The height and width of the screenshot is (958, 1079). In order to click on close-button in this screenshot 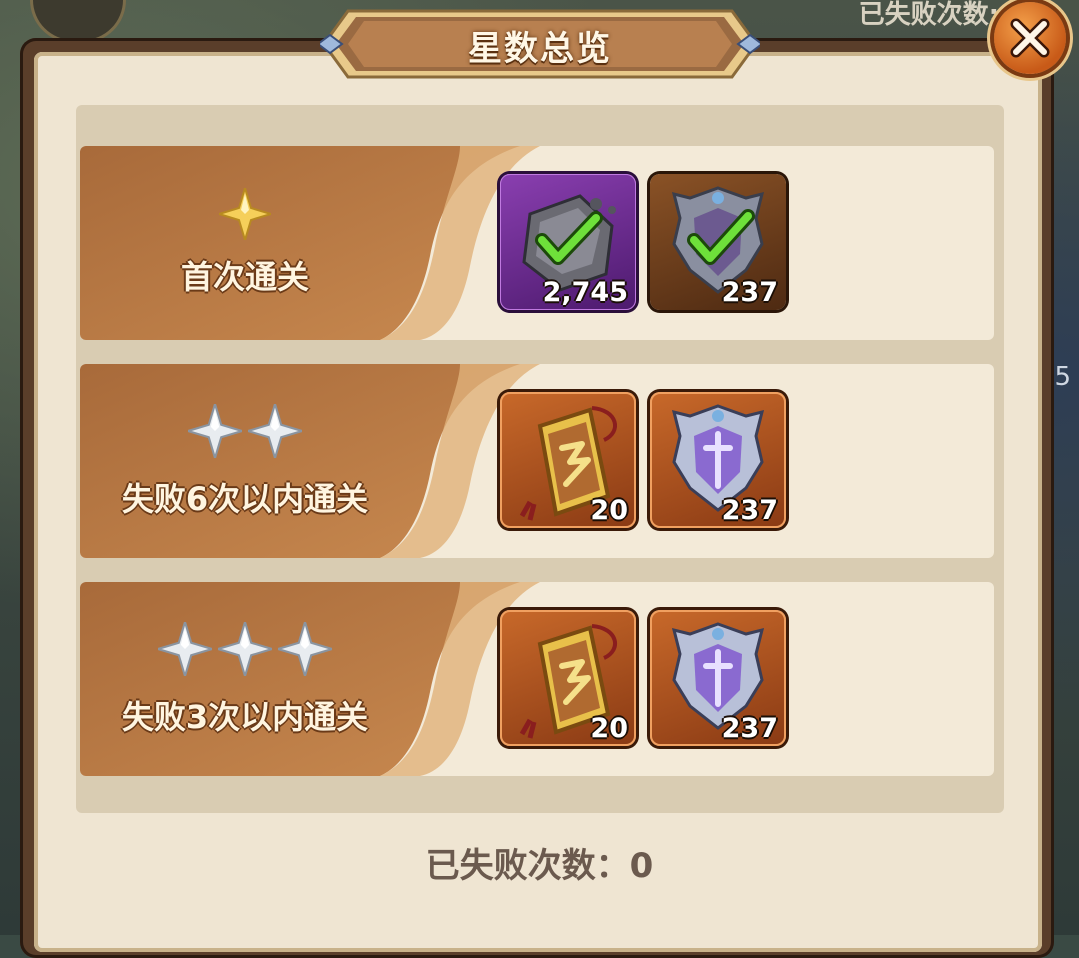, I will do `click(1030, 38)`.